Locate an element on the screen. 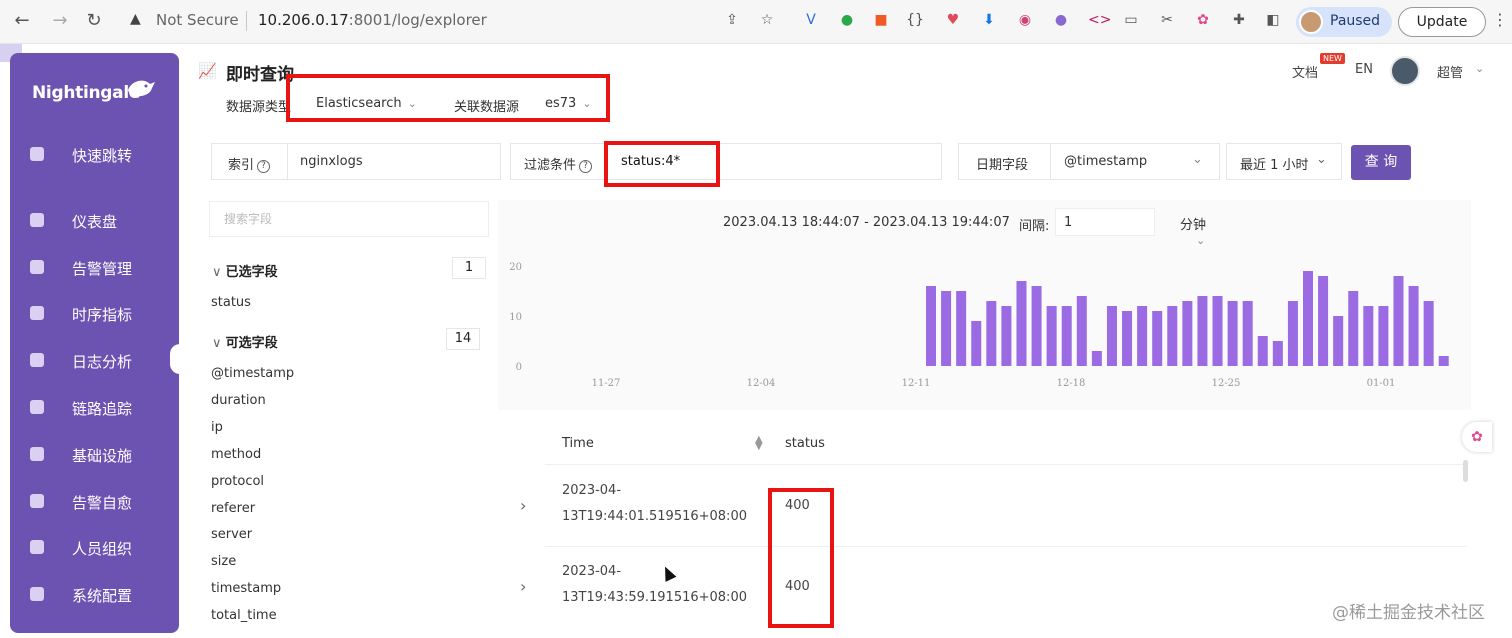  sidebar-item: 快速跳转 is located at coordinates (94, 154).